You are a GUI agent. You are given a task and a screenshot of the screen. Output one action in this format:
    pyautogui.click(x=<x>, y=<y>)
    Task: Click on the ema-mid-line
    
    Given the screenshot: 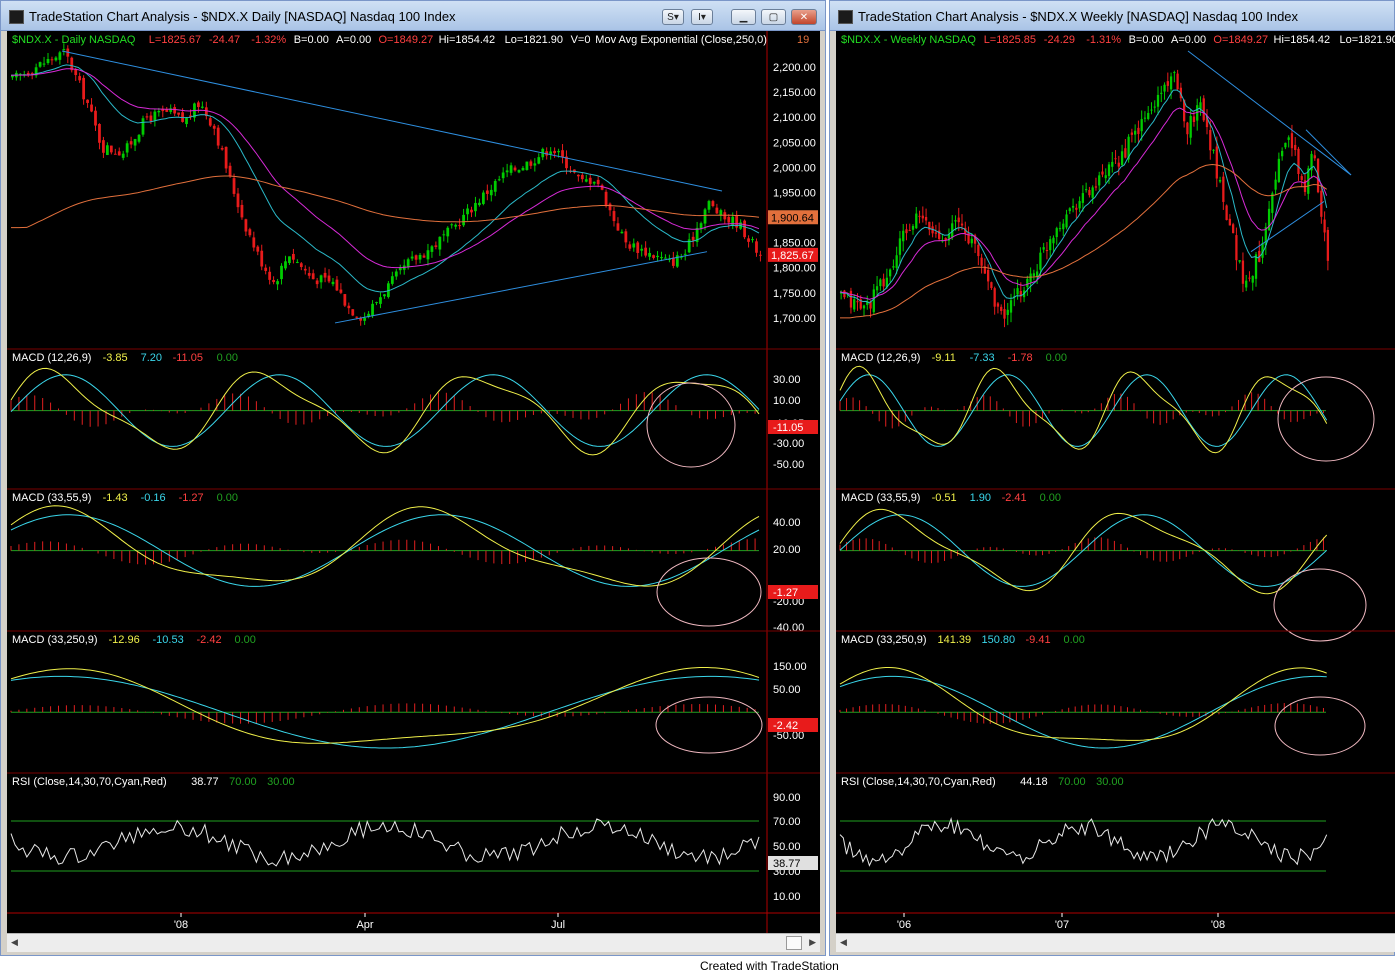 What is the action you would take?
    pyautogui.click(x=385, y=168)
    